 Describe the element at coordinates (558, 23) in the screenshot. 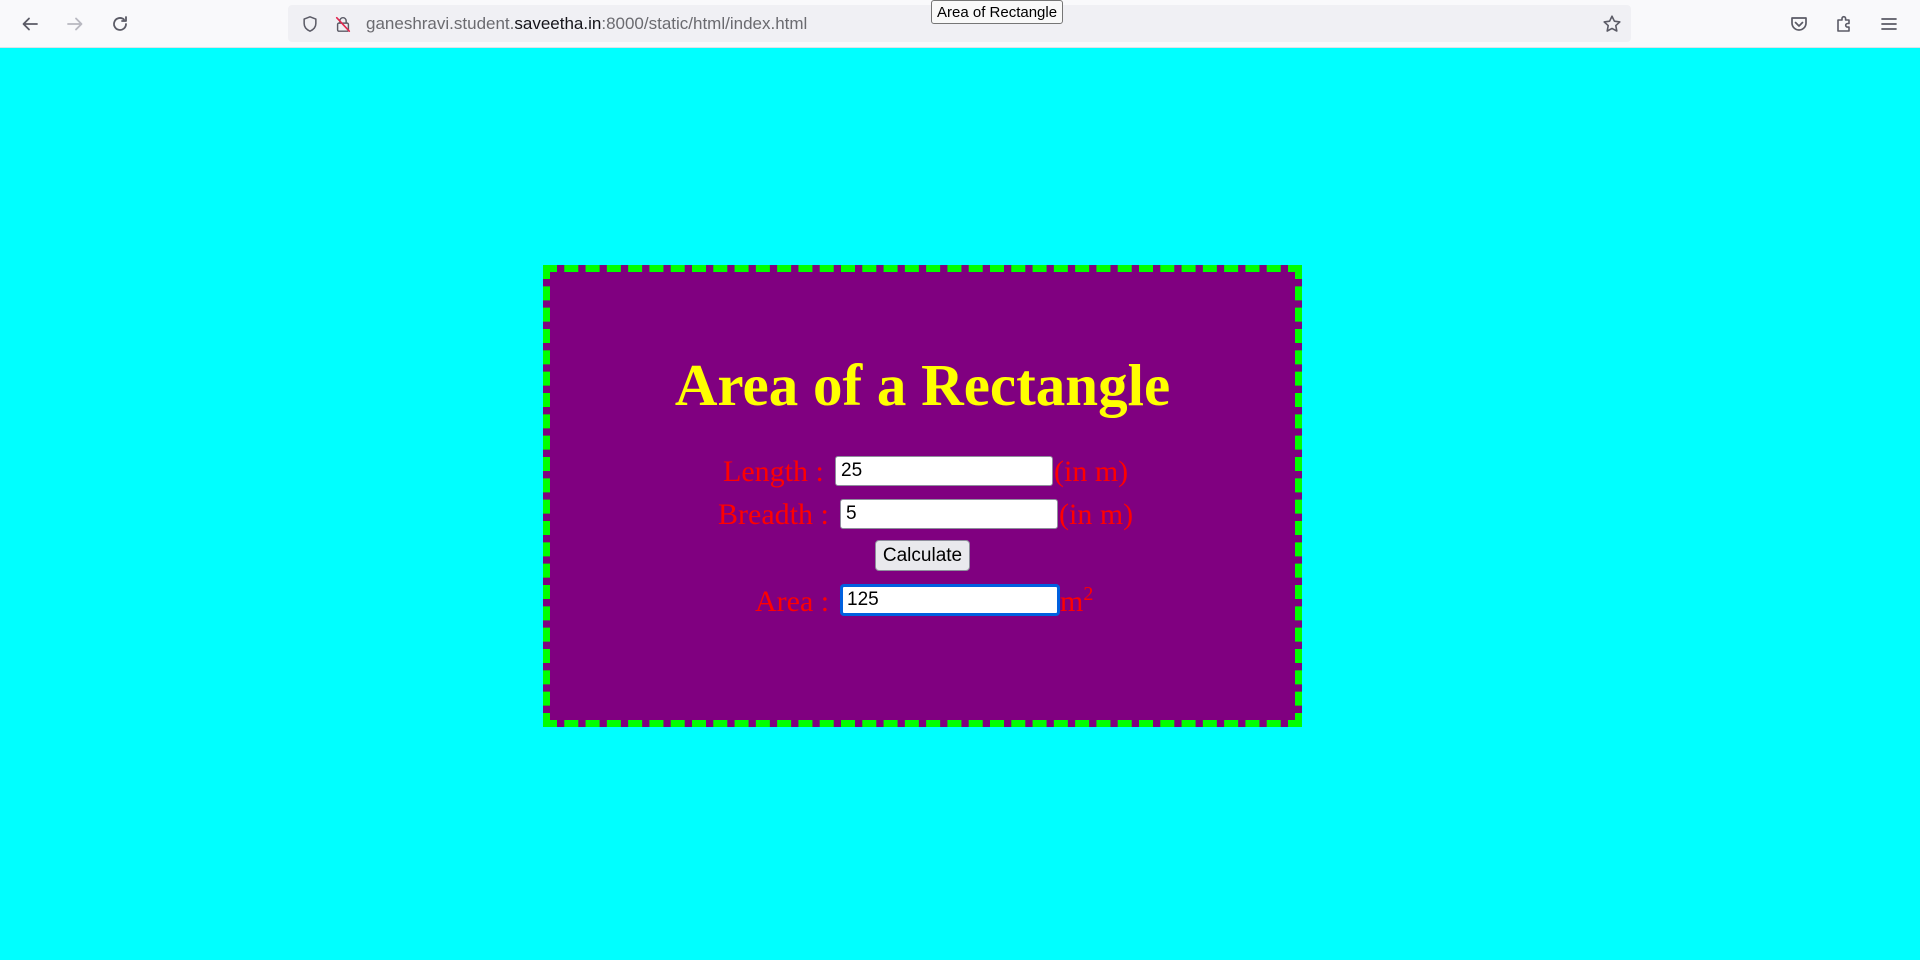

I see `url-domain: saveetha.in` at that location.